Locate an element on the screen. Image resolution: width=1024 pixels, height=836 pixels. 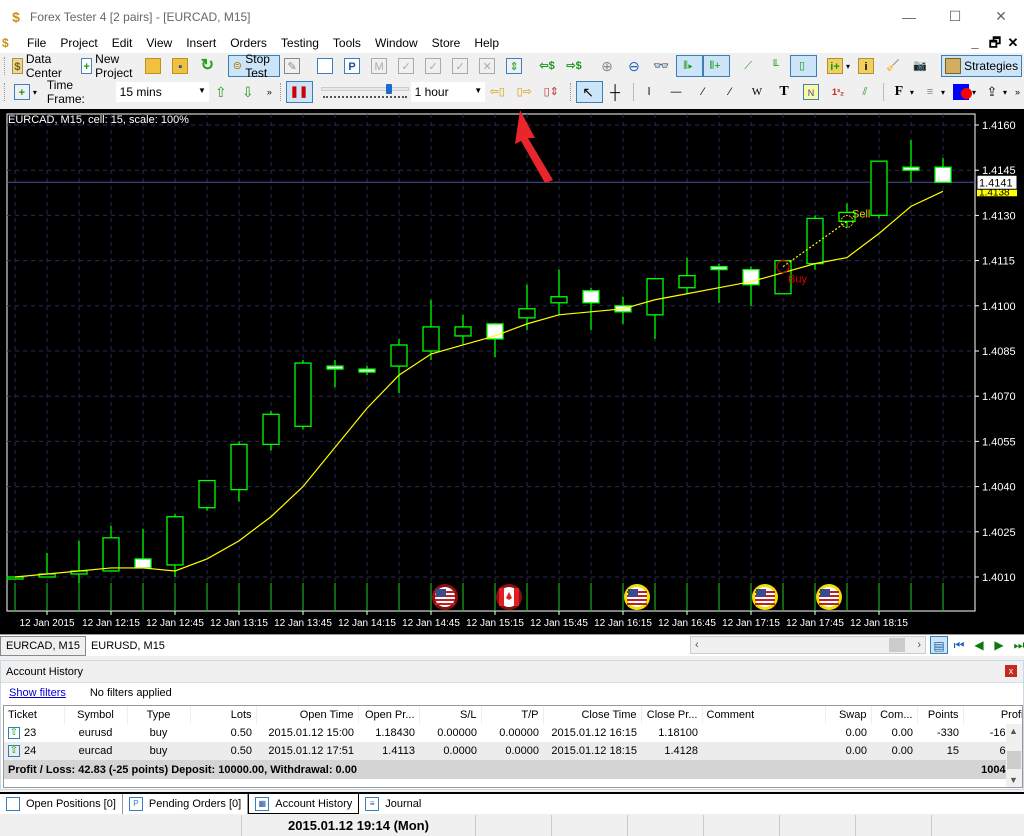
line-chart-button: ⟋ is located at coordinates (749, 66).